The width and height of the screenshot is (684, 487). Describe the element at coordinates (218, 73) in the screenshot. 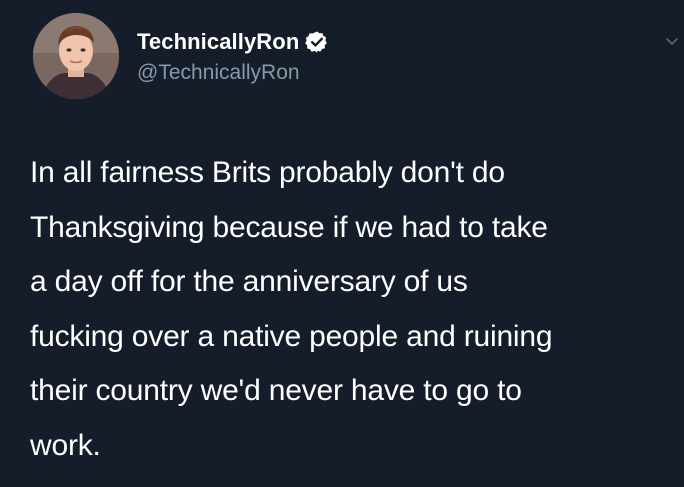

I see `author-handle: @TechnicallyRon` at that location.